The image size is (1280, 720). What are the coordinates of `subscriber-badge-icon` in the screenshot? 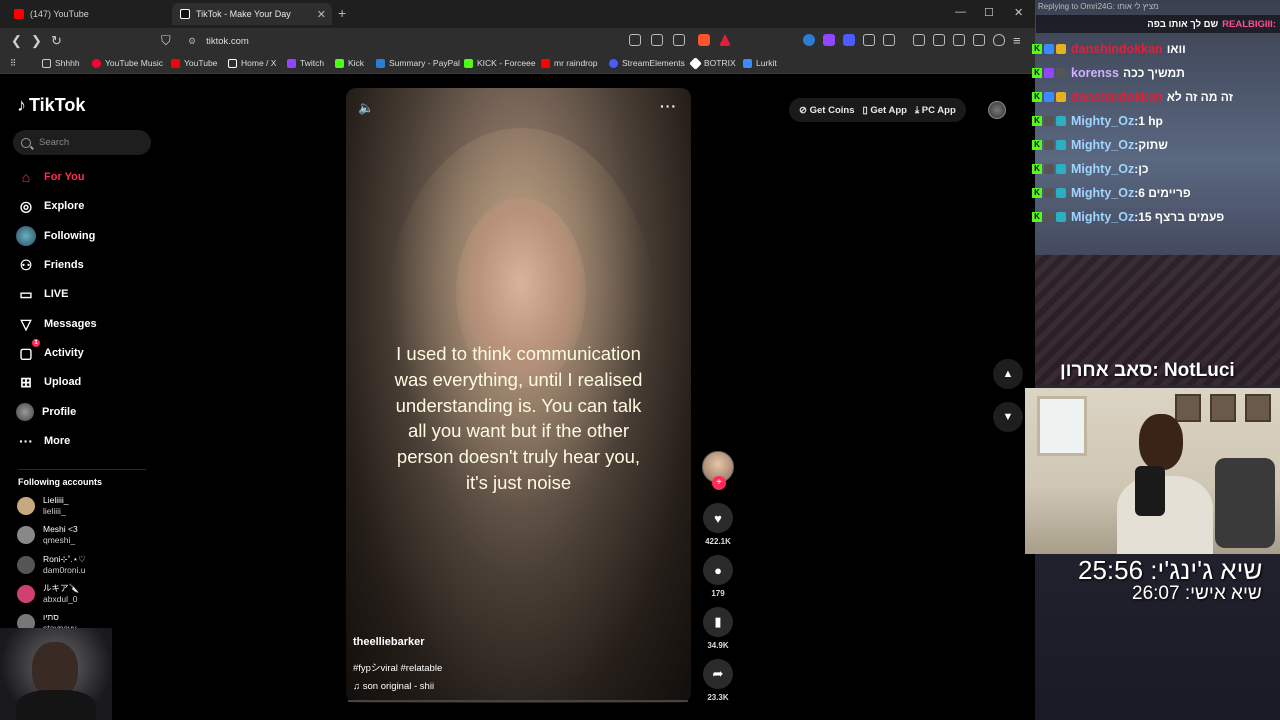 It's located at (1049, 49).